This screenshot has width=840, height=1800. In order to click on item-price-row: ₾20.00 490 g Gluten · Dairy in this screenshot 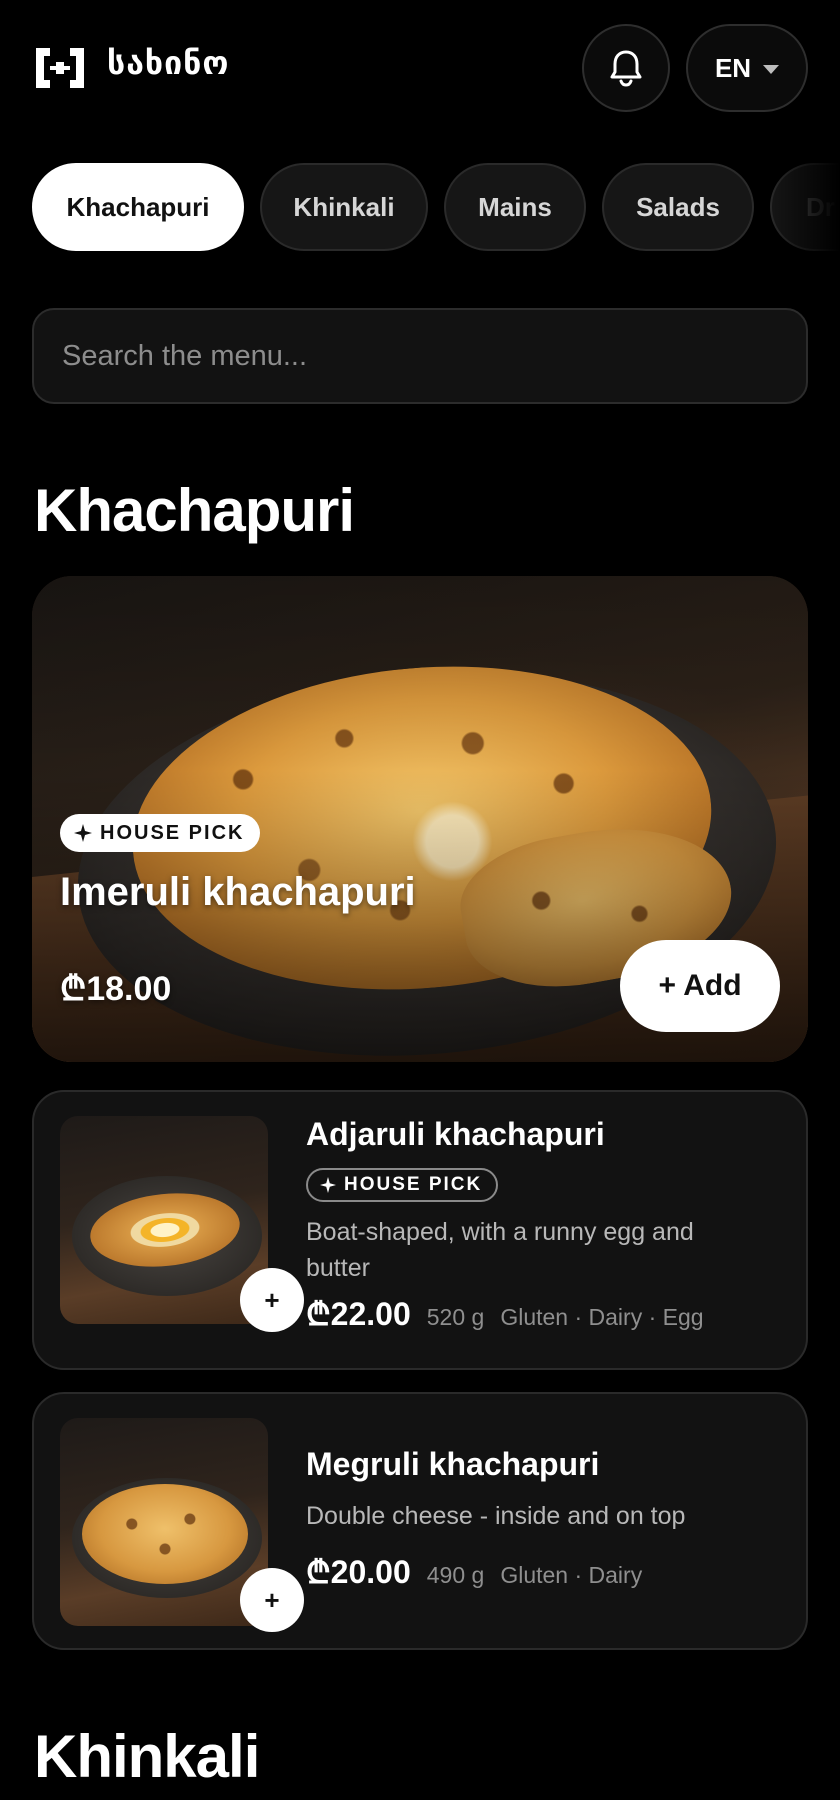, I will do `click(474, 1571)`.